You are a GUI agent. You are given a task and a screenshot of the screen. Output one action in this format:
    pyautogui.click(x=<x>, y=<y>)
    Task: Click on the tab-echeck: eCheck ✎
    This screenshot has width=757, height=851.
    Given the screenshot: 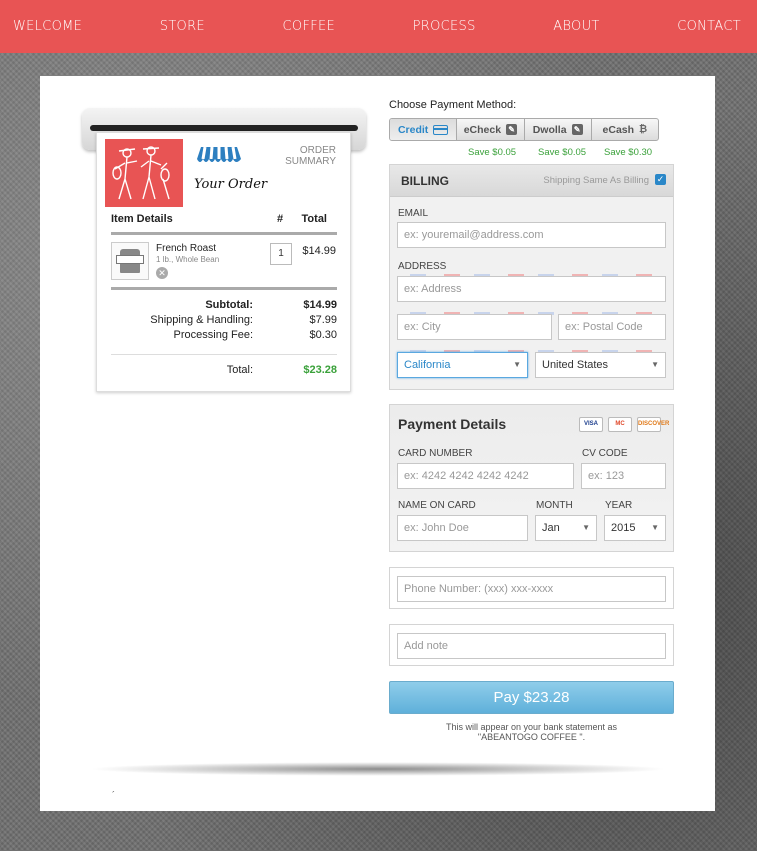 What is the action you would take?
    pyautogui.click(x=491, y=129)
    